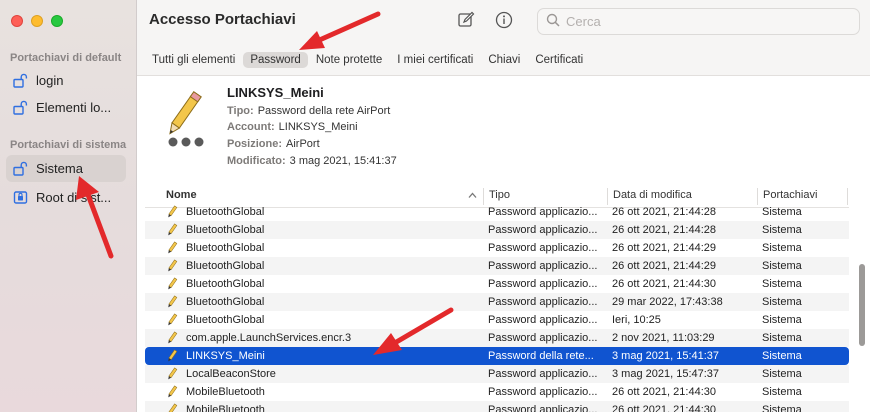 This screenshot has height=412, width=870. I want to click on cell-name: LocalBeaconStore, so click(231, 374).